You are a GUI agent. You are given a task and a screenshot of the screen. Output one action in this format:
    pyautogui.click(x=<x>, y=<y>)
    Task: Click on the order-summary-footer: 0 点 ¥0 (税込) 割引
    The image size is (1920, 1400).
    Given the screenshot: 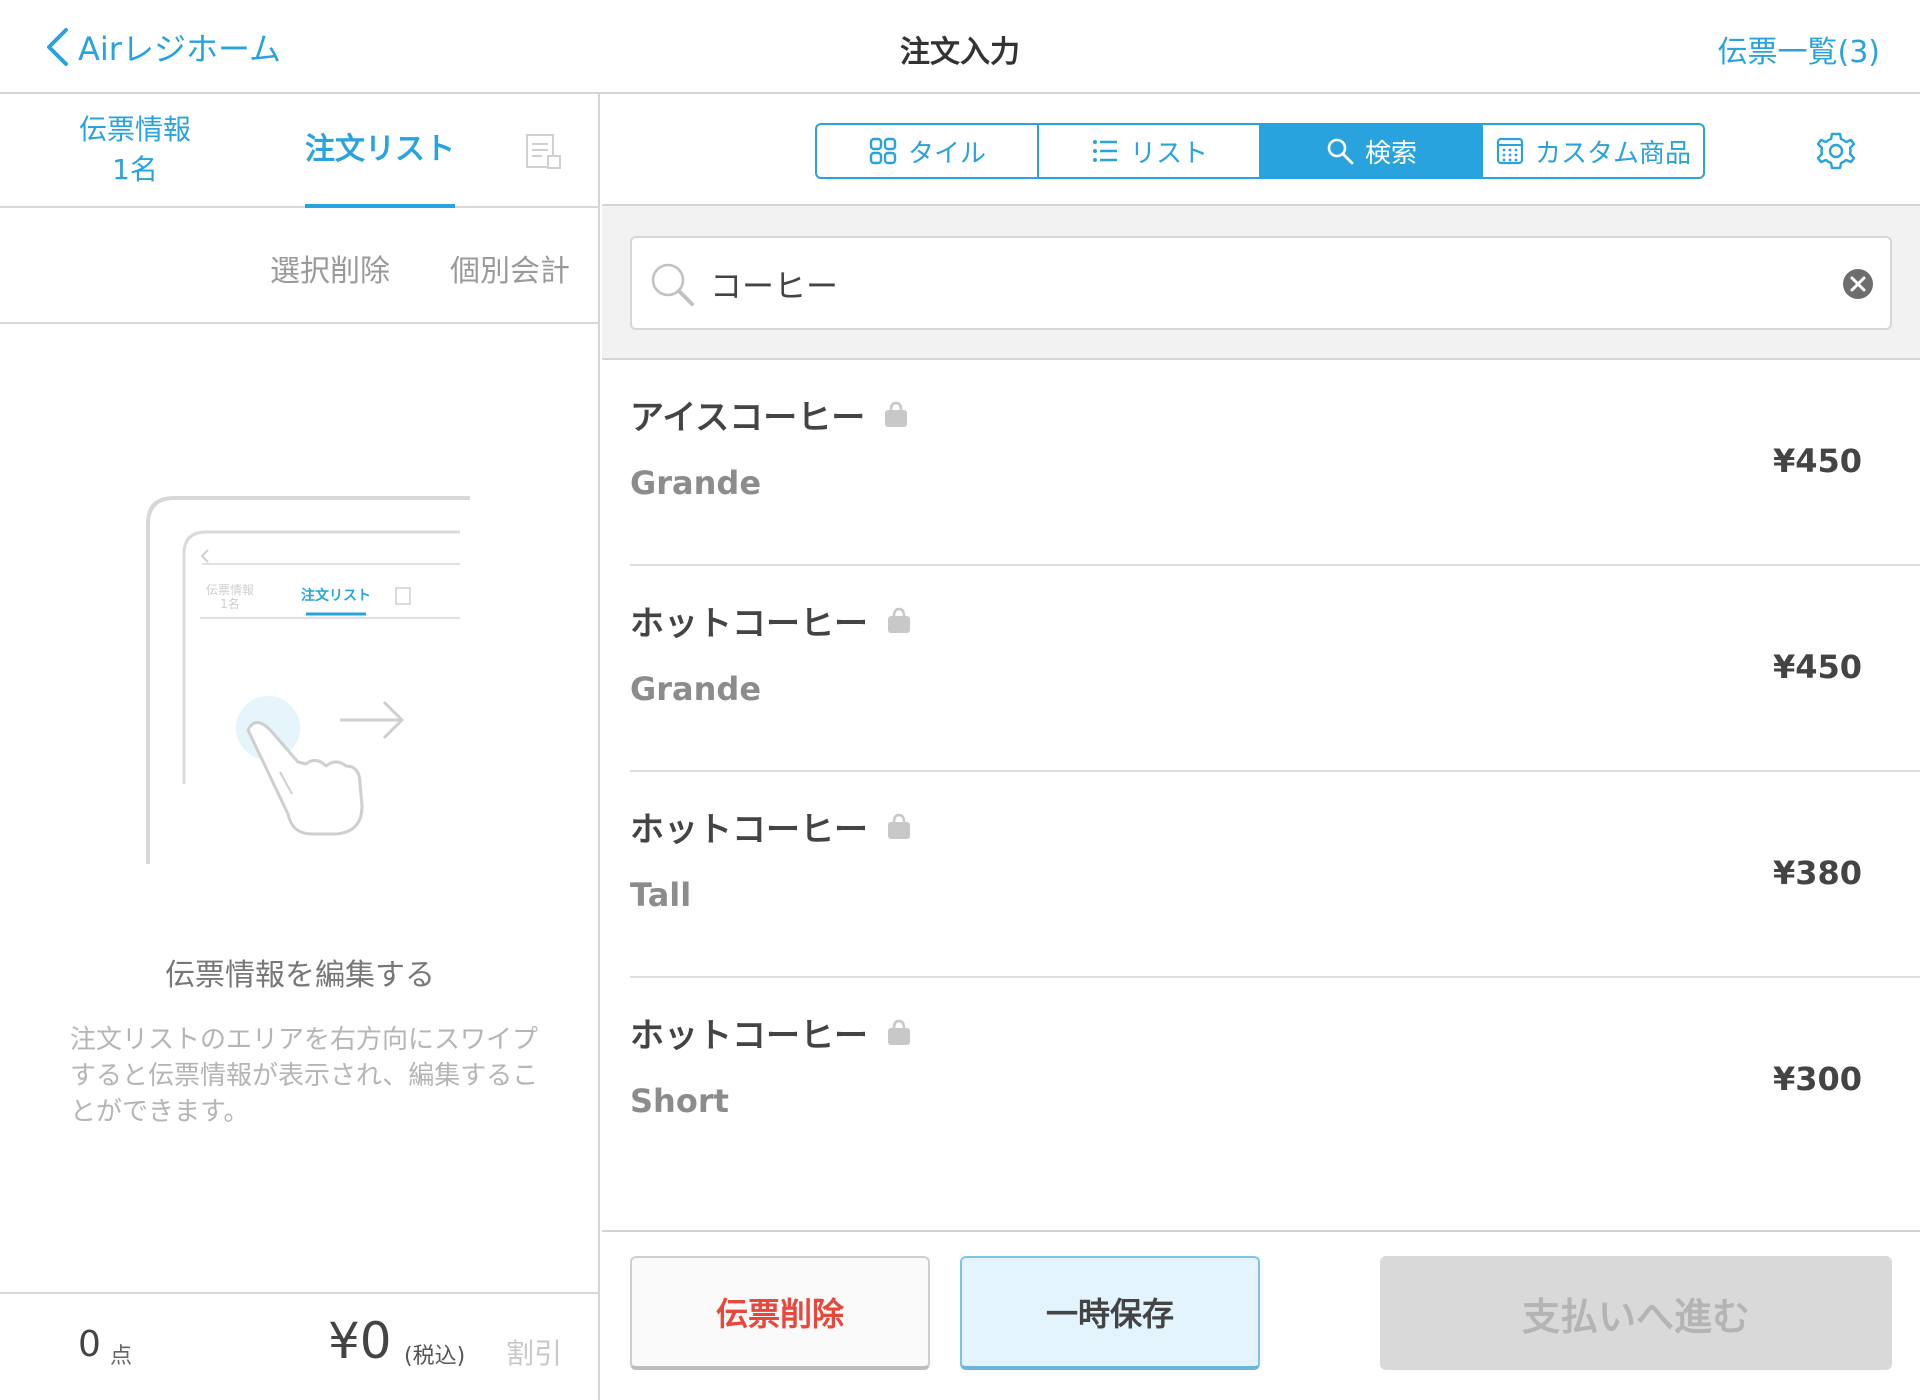 What is the action you would take?
    pyautogui.click(x=300, y=1346)
    